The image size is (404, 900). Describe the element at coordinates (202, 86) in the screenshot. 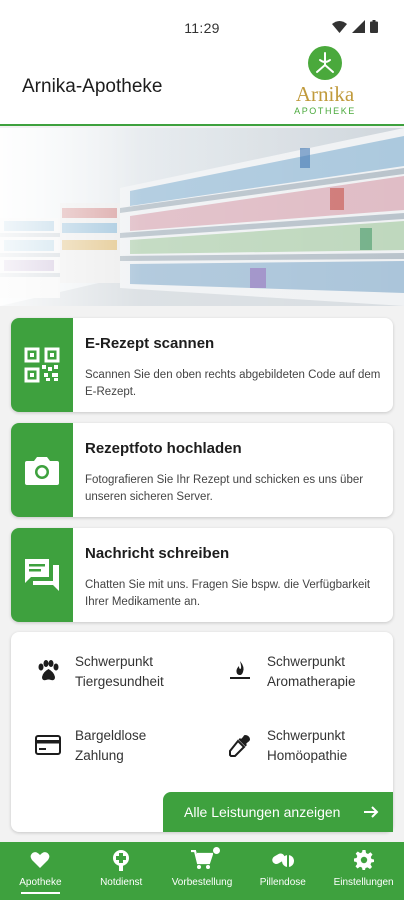

I see `app-header: Arnika-Apotheke Arnika APOTHEKE` at that location.